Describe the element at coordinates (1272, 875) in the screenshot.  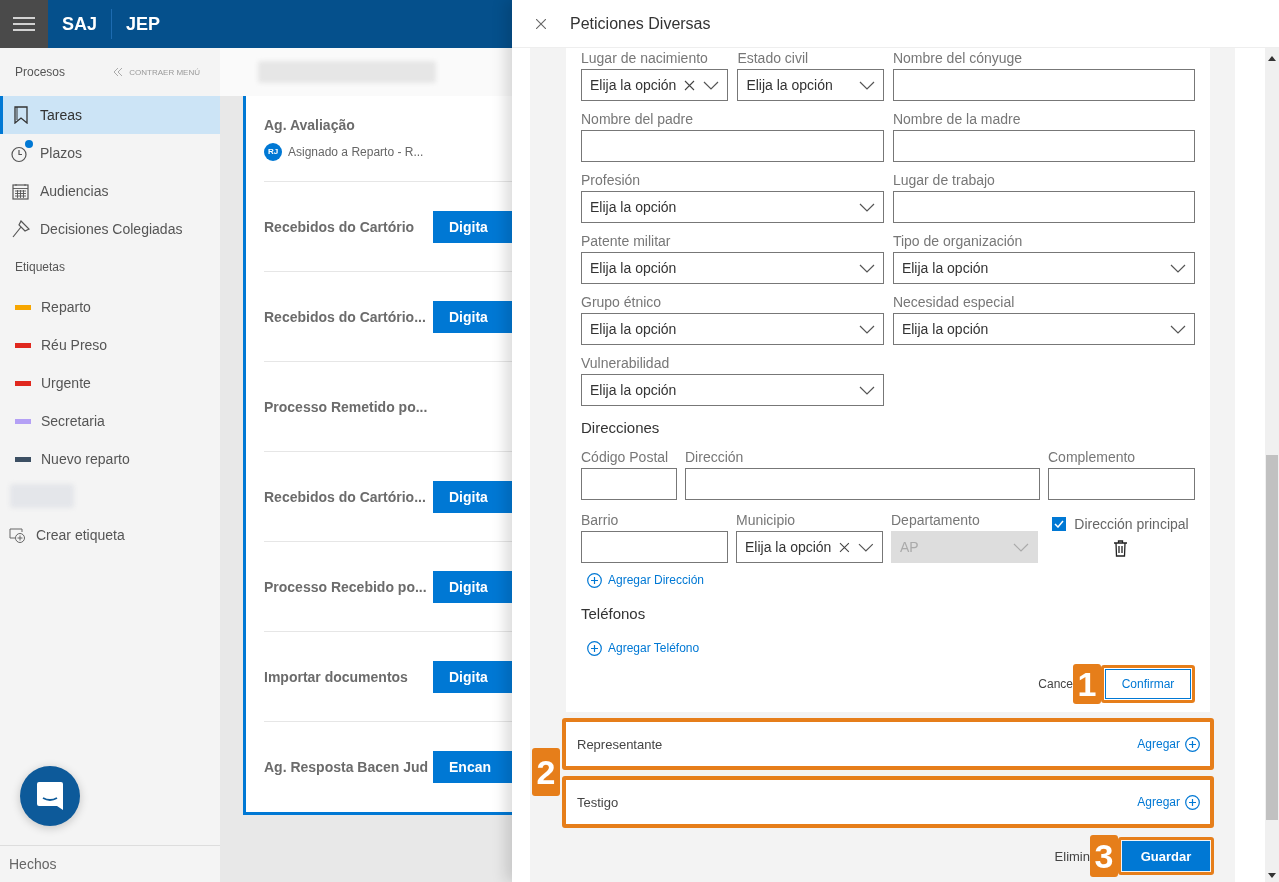
I see `scroll-down-icon` at that location.